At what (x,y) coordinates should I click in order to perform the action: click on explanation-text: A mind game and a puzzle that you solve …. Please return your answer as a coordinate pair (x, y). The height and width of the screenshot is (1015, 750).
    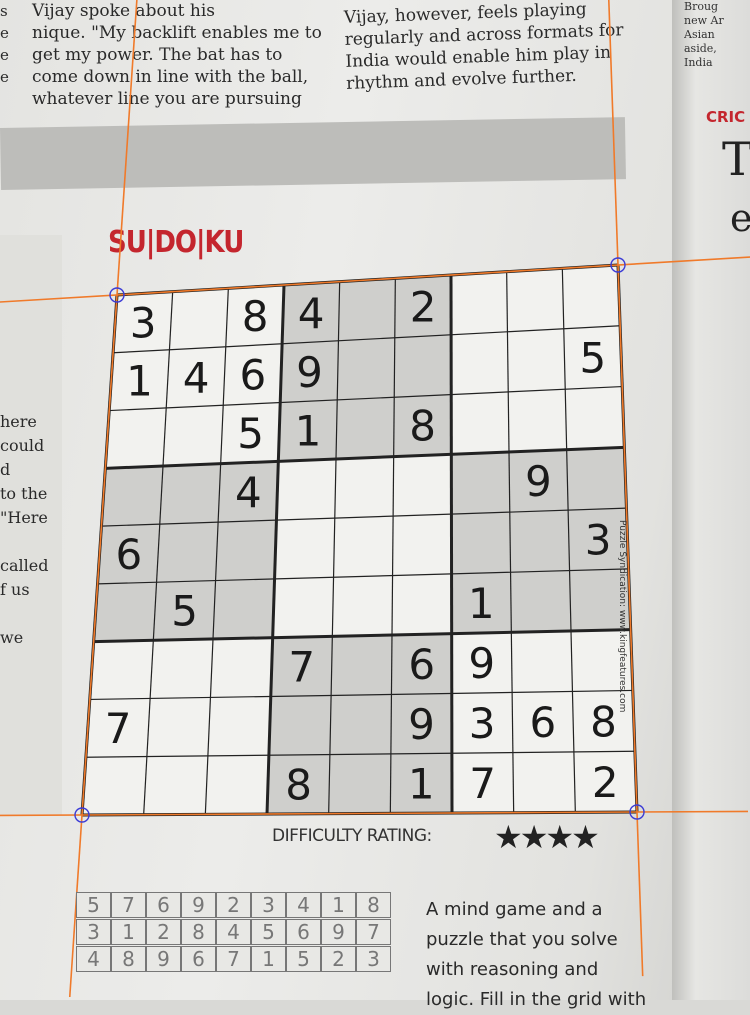
    Looking at the image, I should click on (541, 955).